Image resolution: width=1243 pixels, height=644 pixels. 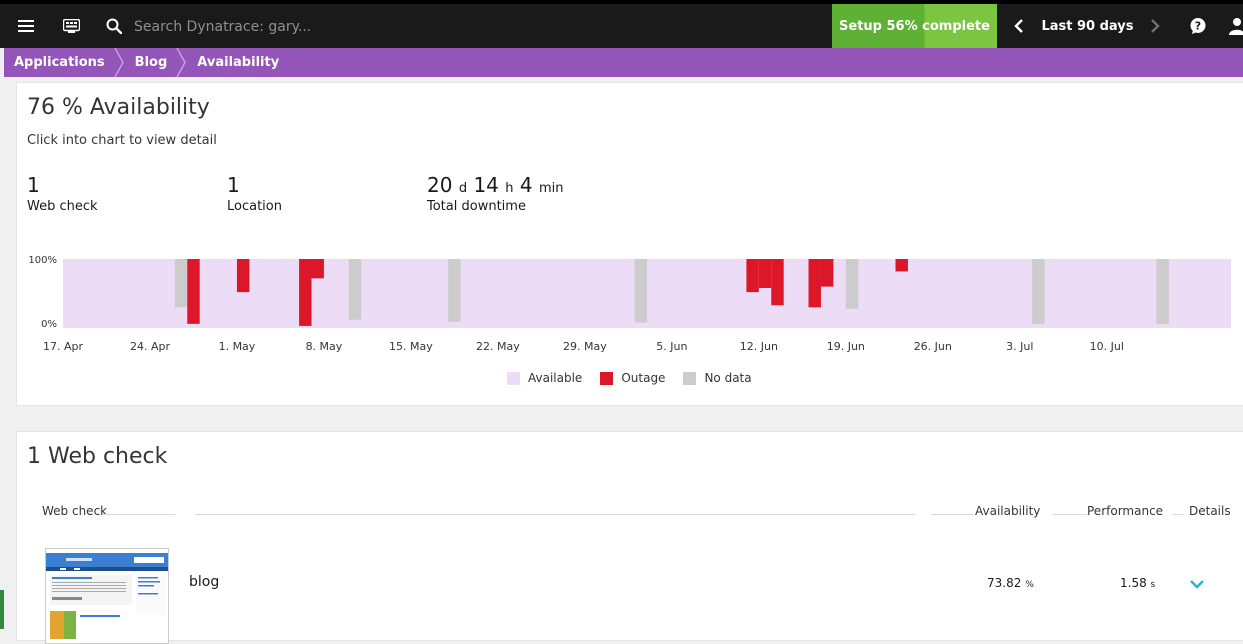 What do you see at coordinates (621, 24) in the screenshot?
I see `top-bar: Setup 56% complete Last 90 days ?` at bounding box center [621, 24].